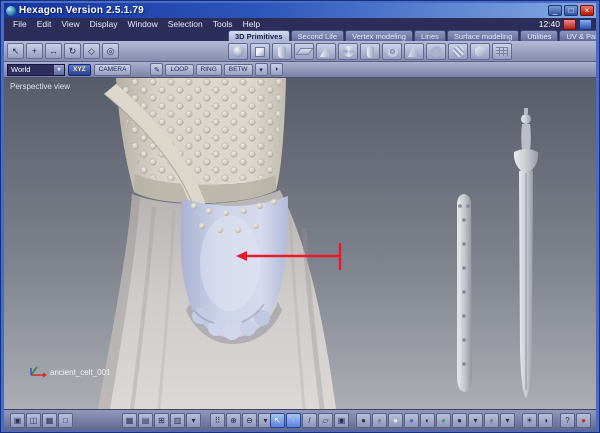  Describe the element at coordinates (53, 51) in the screenshot. I see `translate-tool-button: ↔` at that location.